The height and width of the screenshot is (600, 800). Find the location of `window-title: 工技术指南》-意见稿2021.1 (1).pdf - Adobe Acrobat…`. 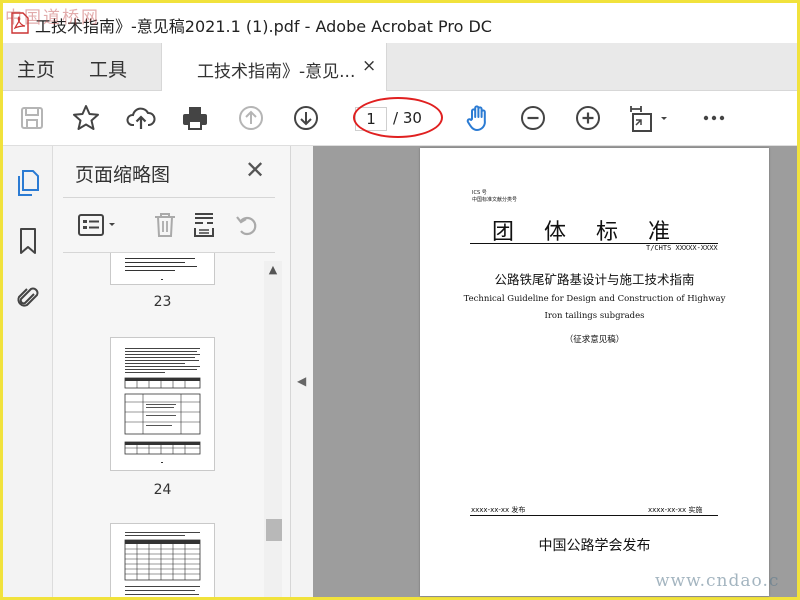

window-title: 工技术指南》-意见稿2021.1 (1).pdf - Adobe Acrobat… is located at coordinates (263, 26).